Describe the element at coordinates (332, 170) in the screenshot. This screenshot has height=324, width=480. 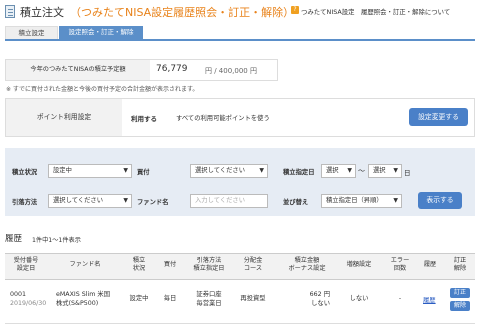
I see `date-from-value: 選択` at that location.